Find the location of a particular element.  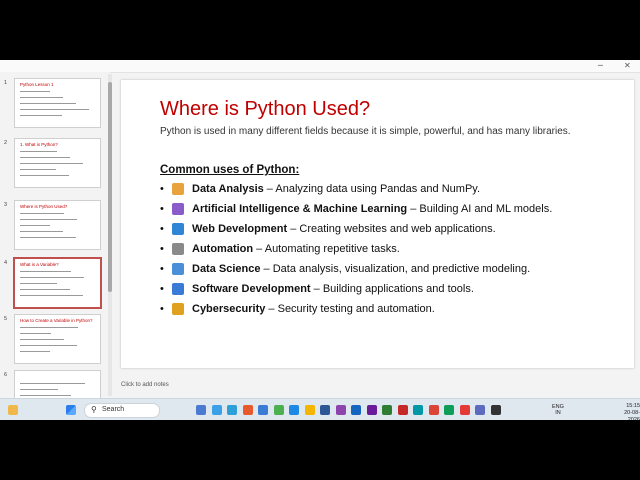

thumbnail-scroll-thumb is located at coordinates (110, 187).